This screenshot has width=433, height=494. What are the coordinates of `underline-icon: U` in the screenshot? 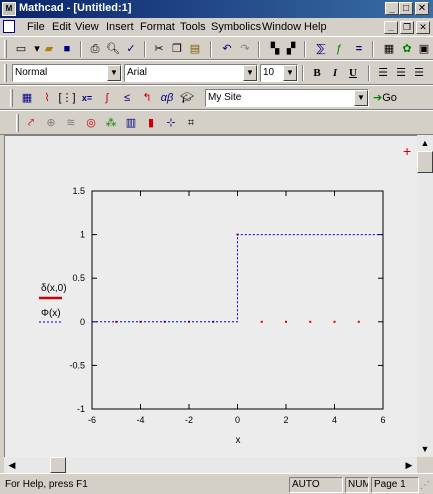 It's located at (353, 73).